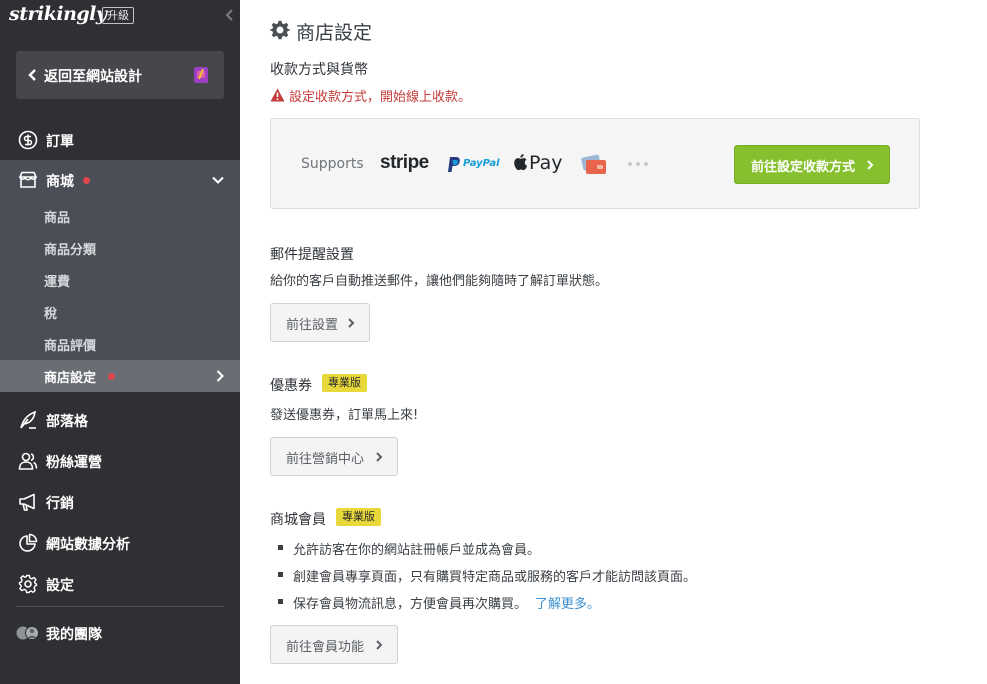 This screenshot has height=684, width=987. What do you see at coordinates (312, 255) in the screenshot?
I see `email-heading: 郵件提醒設置` at bounding box center [312, 255].